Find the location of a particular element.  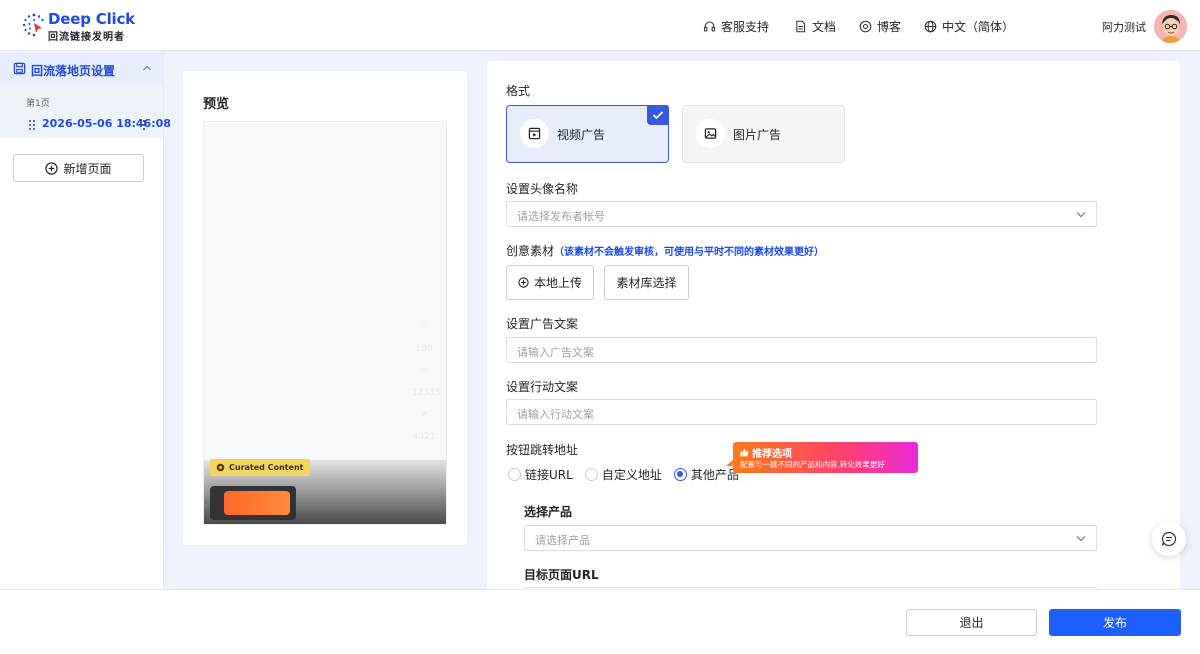

footer-bar: 退出 发布 is located at coordinates (600, 621).